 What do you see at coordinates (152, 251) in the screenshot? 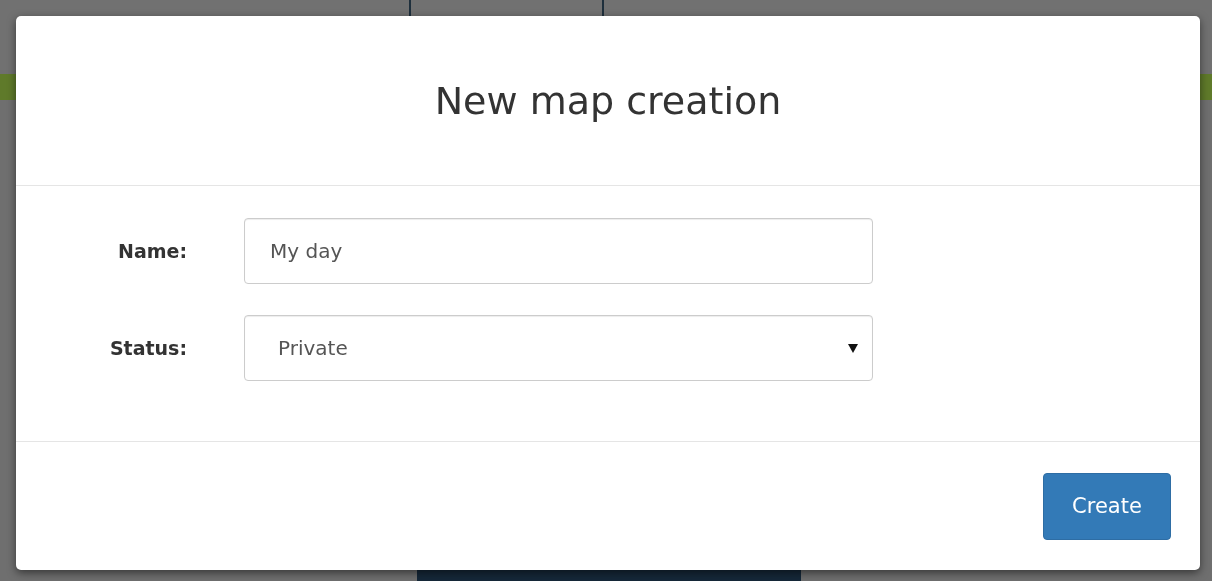
I see `field-label: Name:` at bounding box center [152, 251].